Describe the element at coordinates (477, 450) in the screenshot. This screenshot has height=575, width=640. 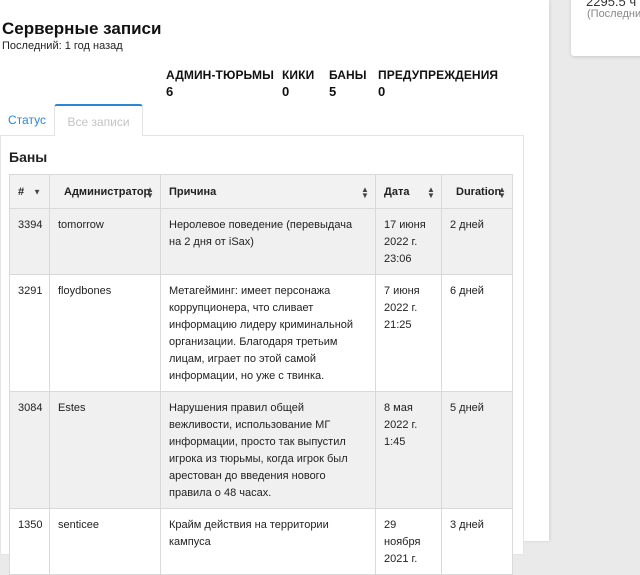
I see `cell-duration: 5 дней` at that location.